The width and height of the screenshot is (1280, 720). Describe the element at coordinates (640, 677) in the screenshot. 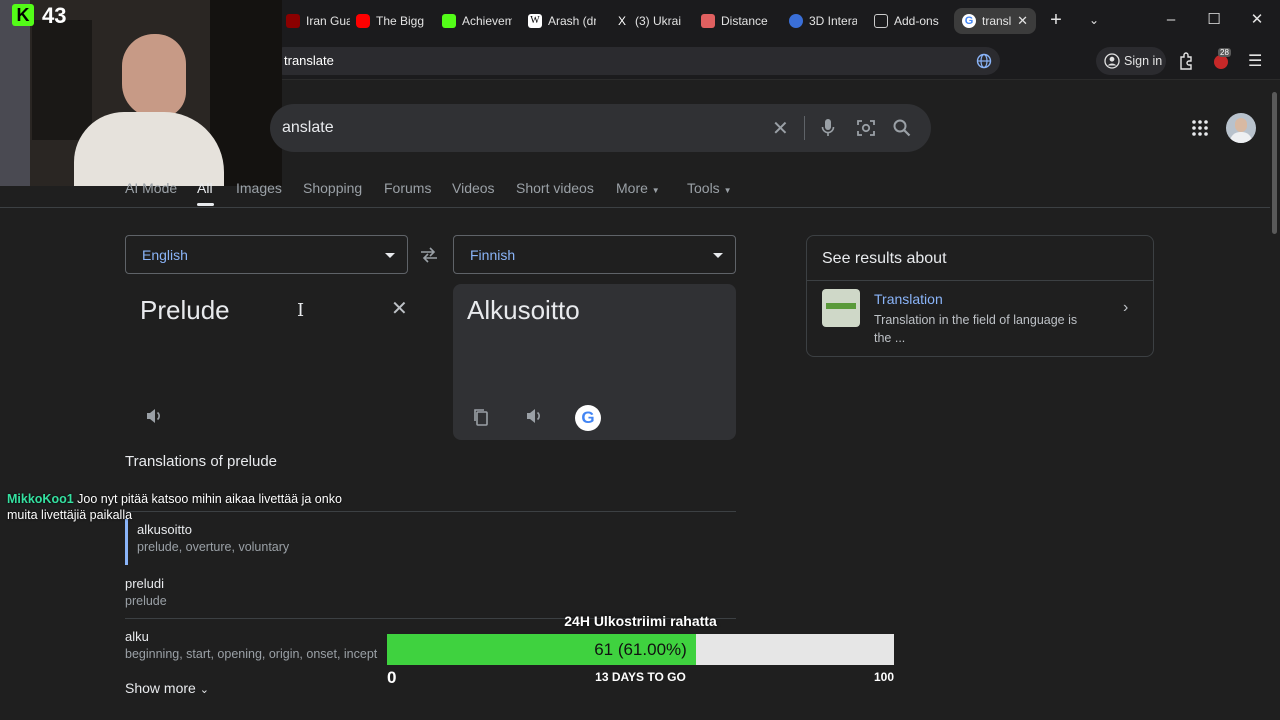

I see `goal-days-left: 13 DAYS TO GO` at that location.